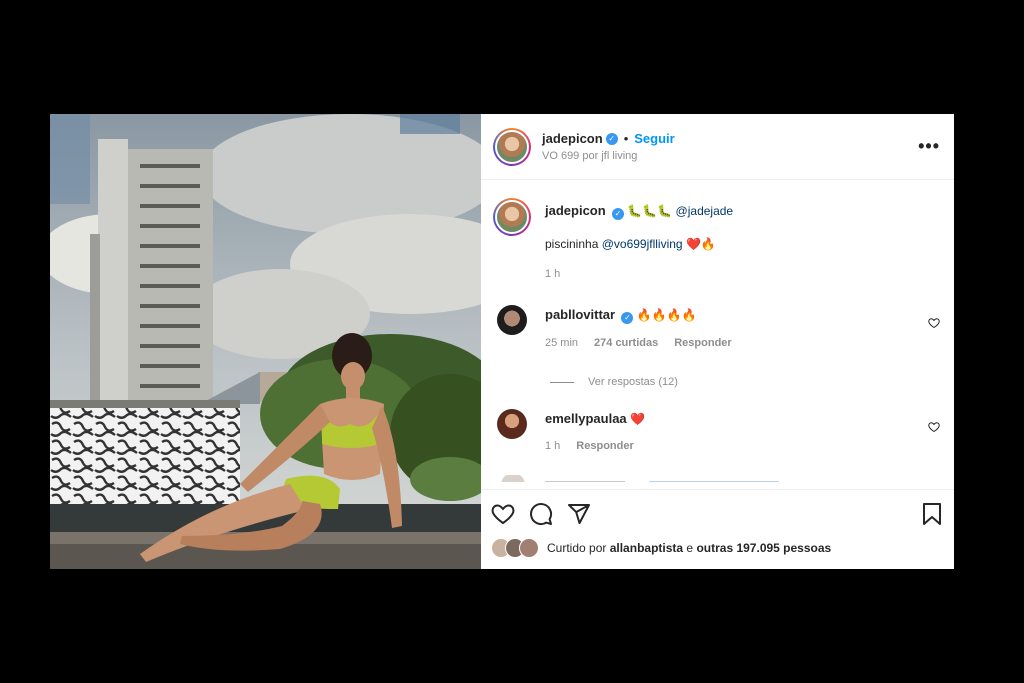  What do you see at coordinates (572, 244) in the screenshot?
I see `caption-text: piscininha` at bounding box center [572, 244].